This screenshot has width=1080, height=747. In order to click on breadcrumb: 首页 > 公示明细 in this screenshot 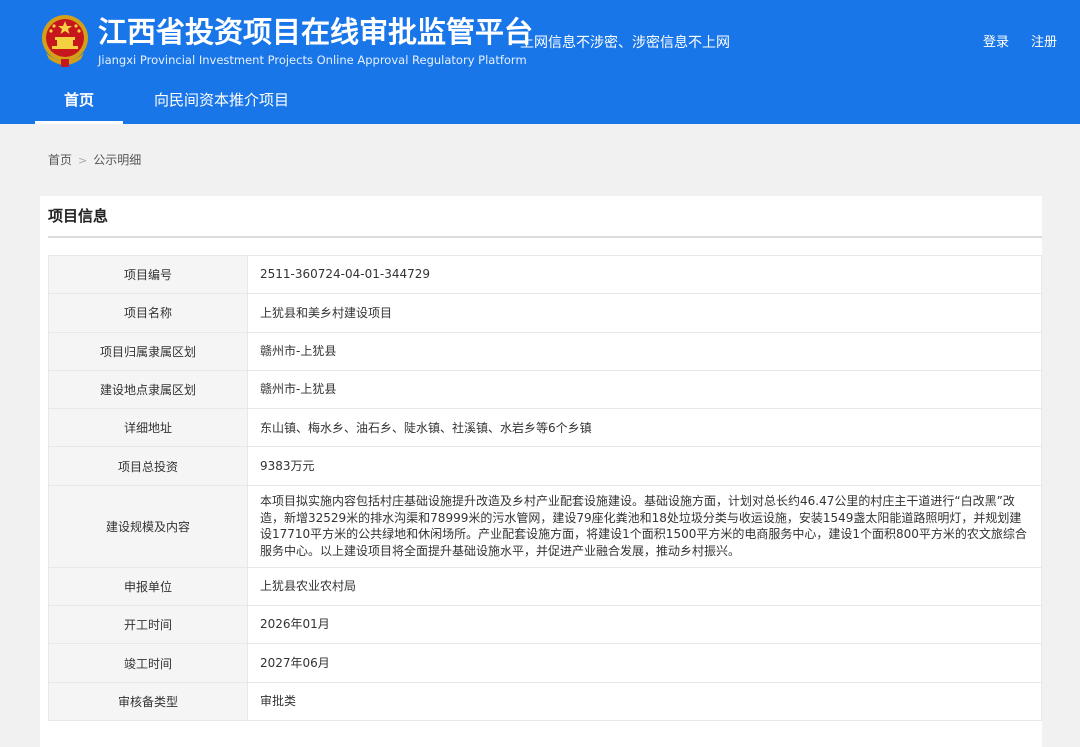, I will do `click(94, 160)`.